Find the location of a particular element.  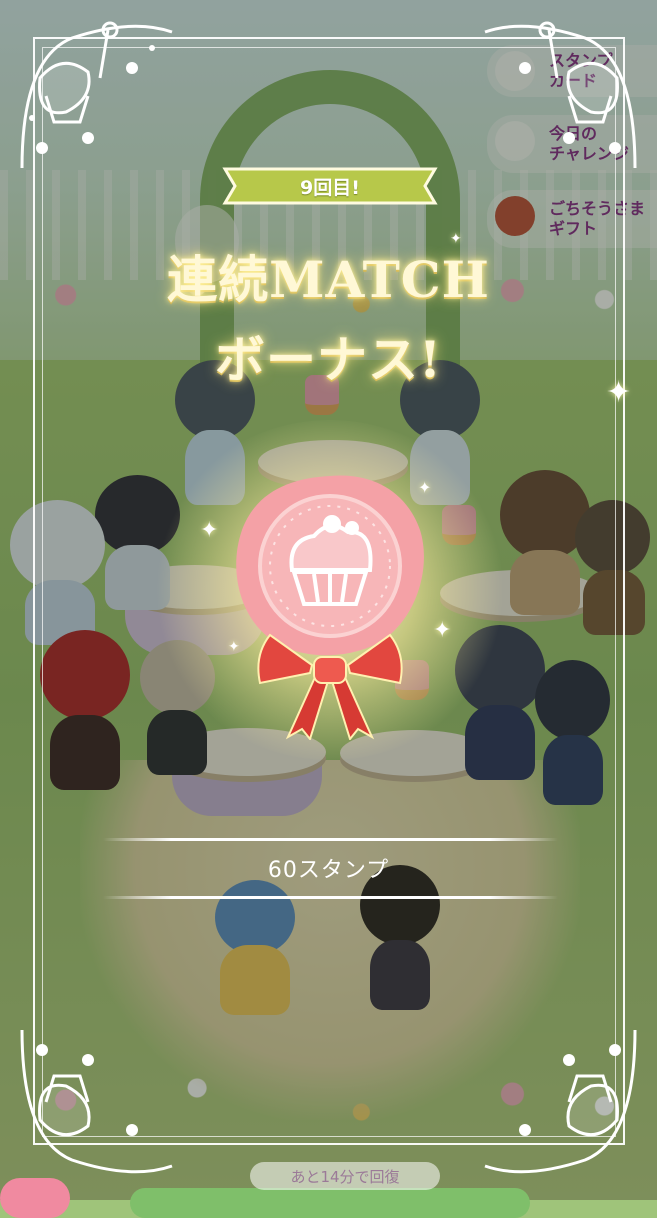

bonus-title-line1: 連続MATCH is located at coordinates (328, 279).